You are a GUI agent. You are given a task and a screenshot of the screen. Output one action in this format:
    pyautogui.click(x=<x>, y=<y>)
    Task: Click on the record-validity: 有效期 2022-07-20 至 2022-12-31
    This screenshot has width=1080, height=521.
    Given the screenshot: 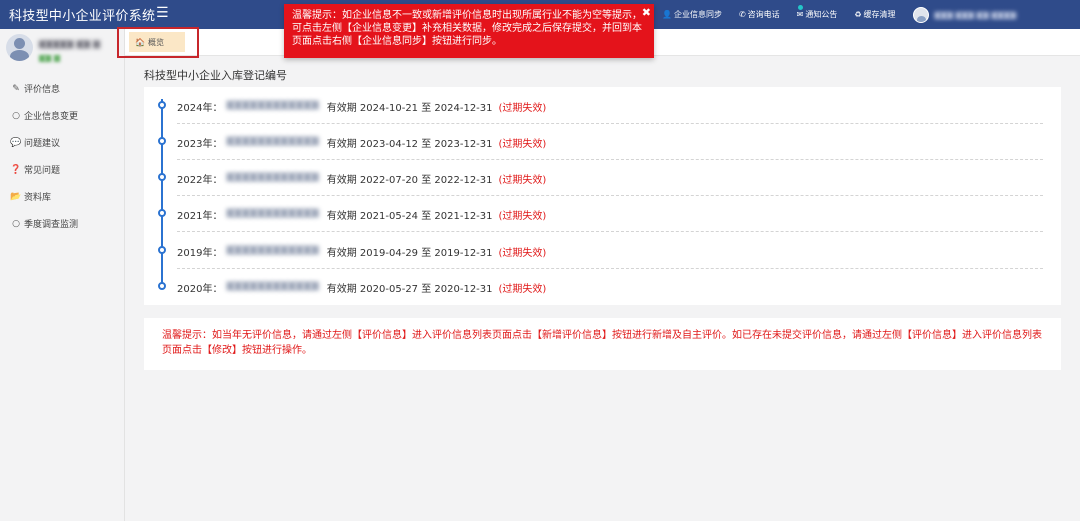 What is the action you would take?
    pyautogui.click(x=409, y=180)
    